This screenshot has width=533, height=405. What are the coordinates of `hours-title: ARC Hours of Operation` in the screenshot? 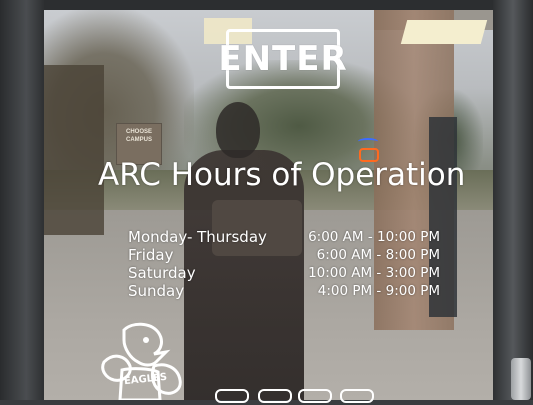 It's located at (282, 175).